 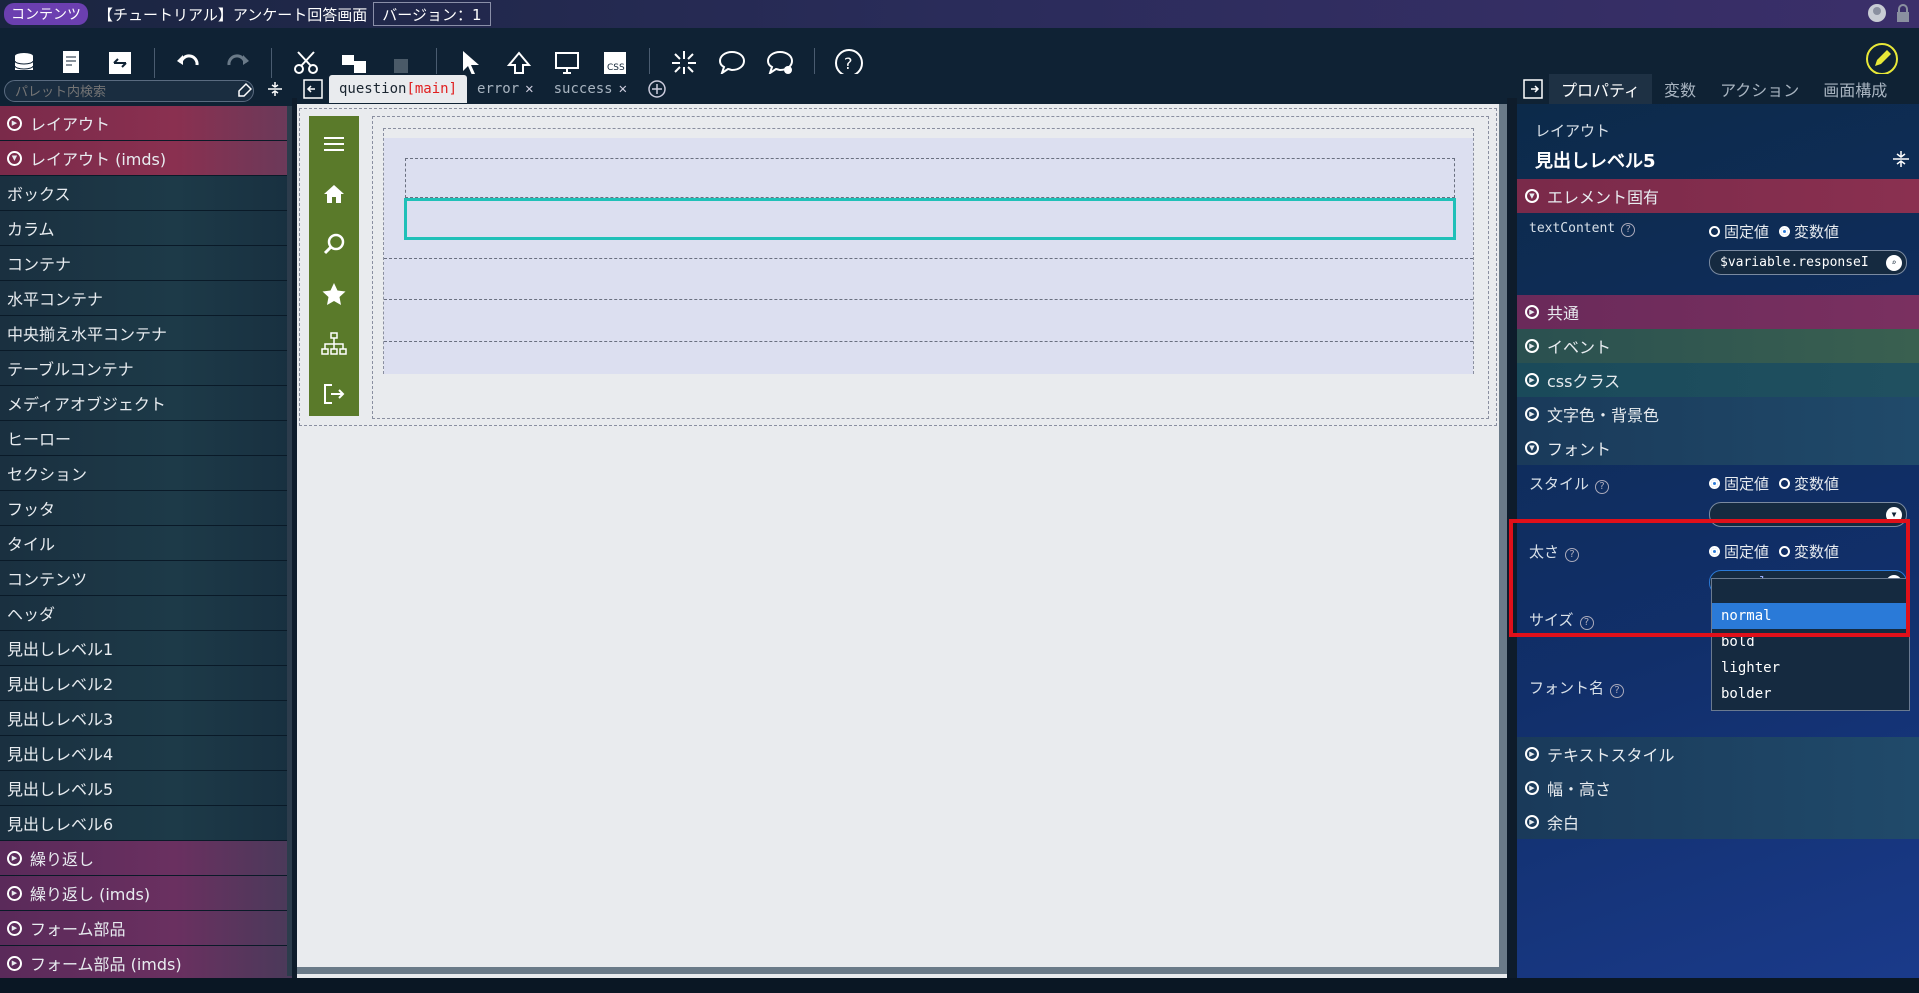 I want to click on palette-item: 見出しレベル2, so click(x=146, y=683).